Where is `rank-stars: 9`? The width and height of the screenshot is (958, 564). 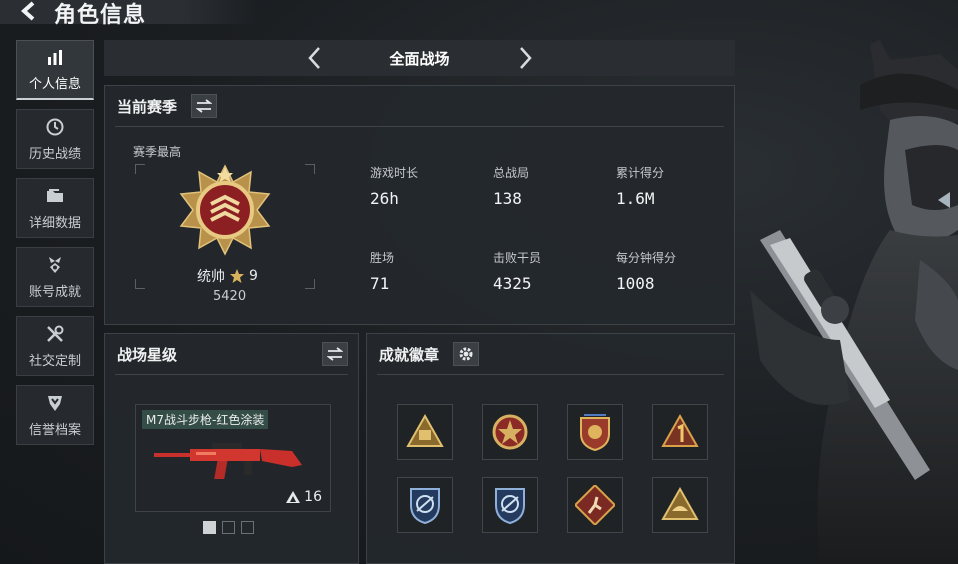
rank-stars: 9 is located at coordinates (253, 276).